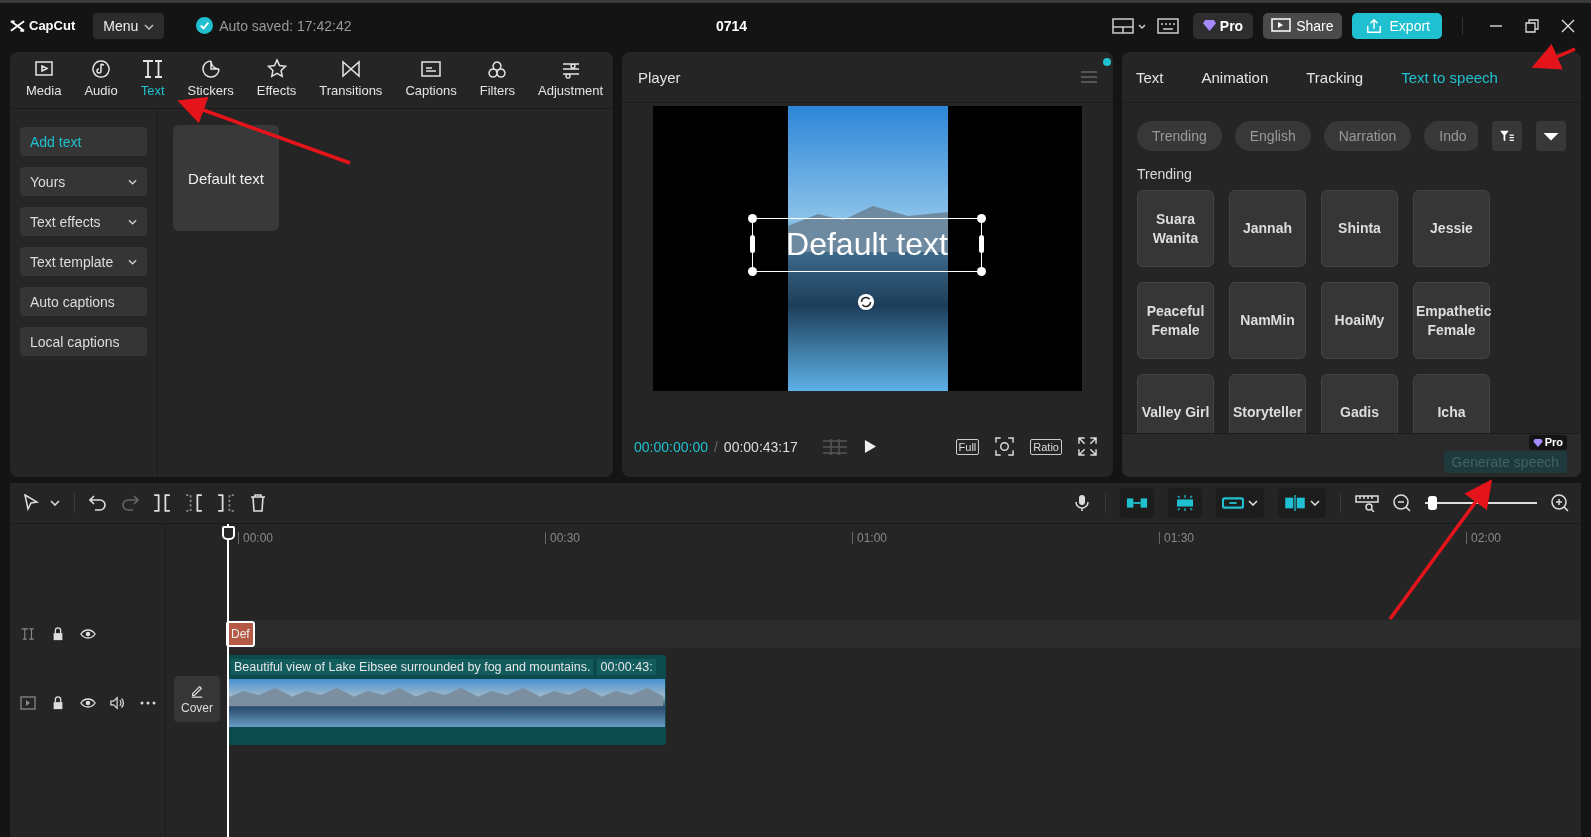 The image size is (1591, 837). Describe the element at coordinates (1451, 228) in the screenshot. I see `voice-card: Jessie` at that location.